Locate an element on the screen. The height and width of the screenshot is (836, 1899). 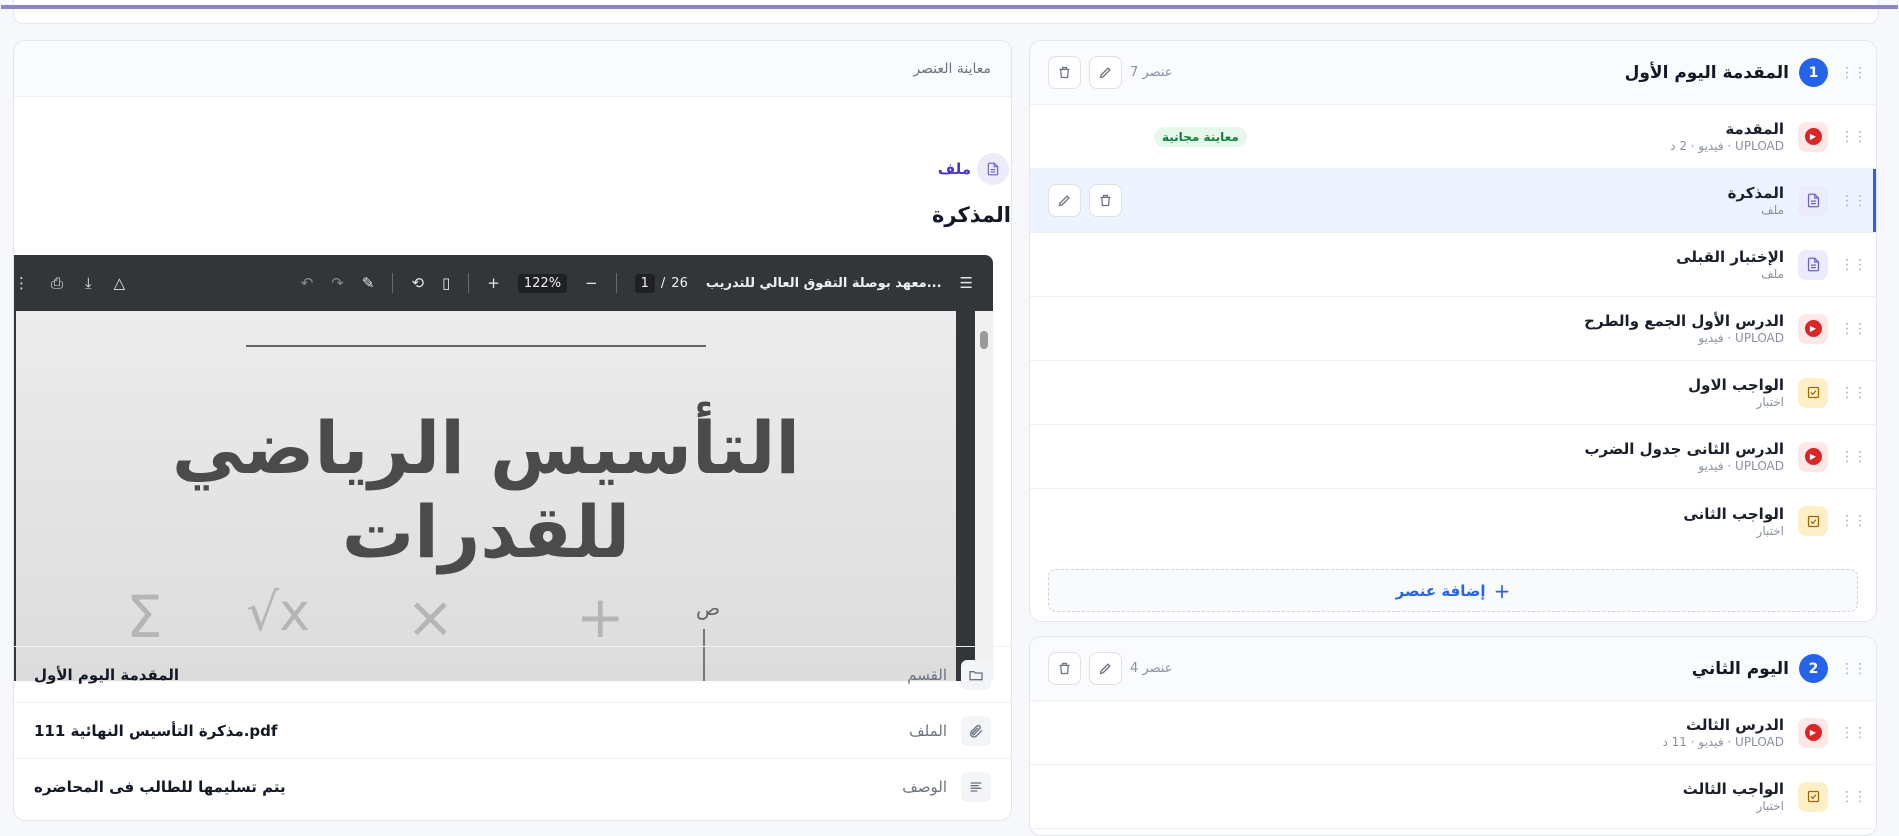
file-icon is located at coordinates (1813, 200).